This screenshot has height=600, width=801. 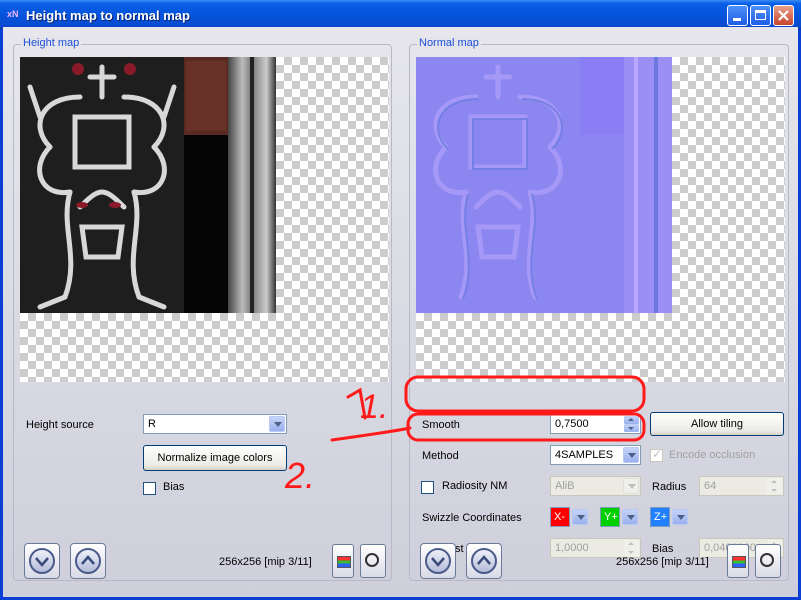 What do you see at coordinates (441, 425) in the screenshot?
I see `smooth-label: Smooth` at bounding box center [441, 425].